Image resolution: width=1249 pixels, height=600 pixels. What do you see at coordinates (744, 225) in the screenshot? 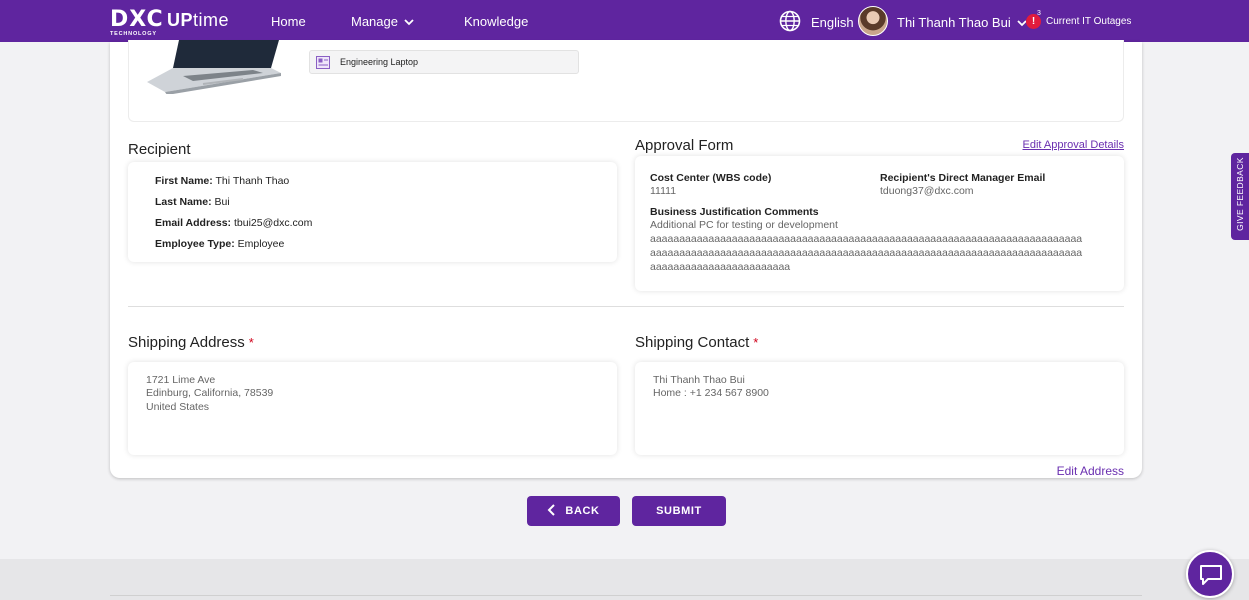
I see `justification-line-1: Additional PC for testing or development` at bounding box center [744, 225].